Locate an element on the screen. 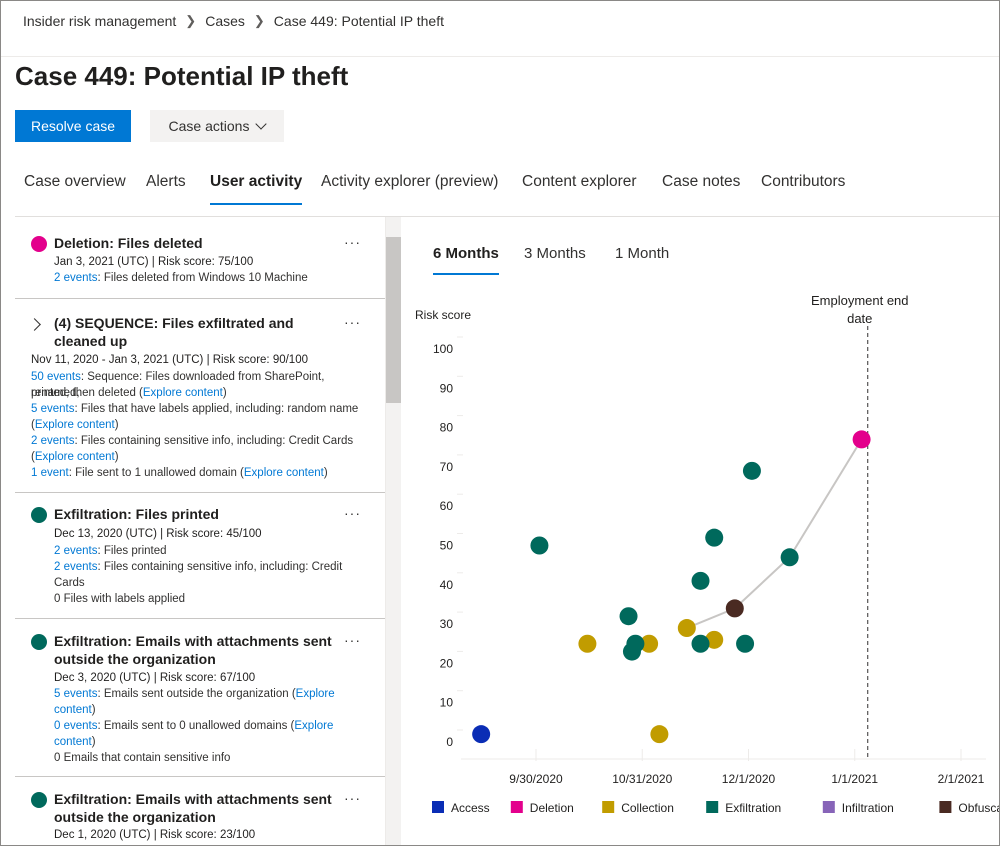 Image resolution: width=1000 pixels, height=846 pixels. breadcrumb-insider-risk: Insider risk management is located at coordinates (99, 21).